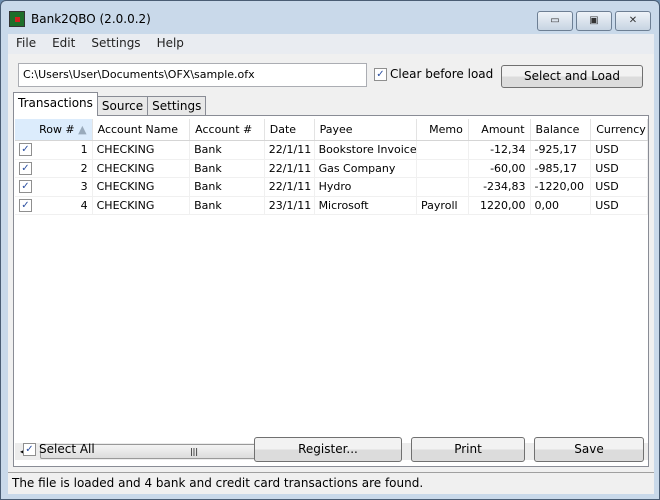 The image size is (660, 500). I want to click on column-header-row: Row # ▲, so click(54, 129).